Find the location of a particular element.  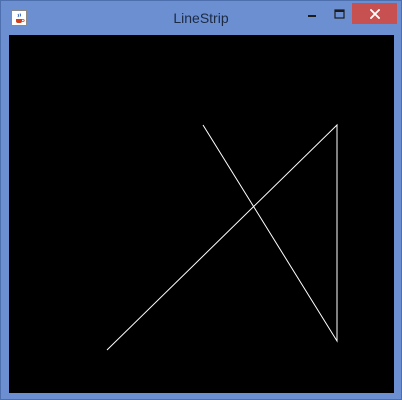

close-button is located at coordinates (374, 13).